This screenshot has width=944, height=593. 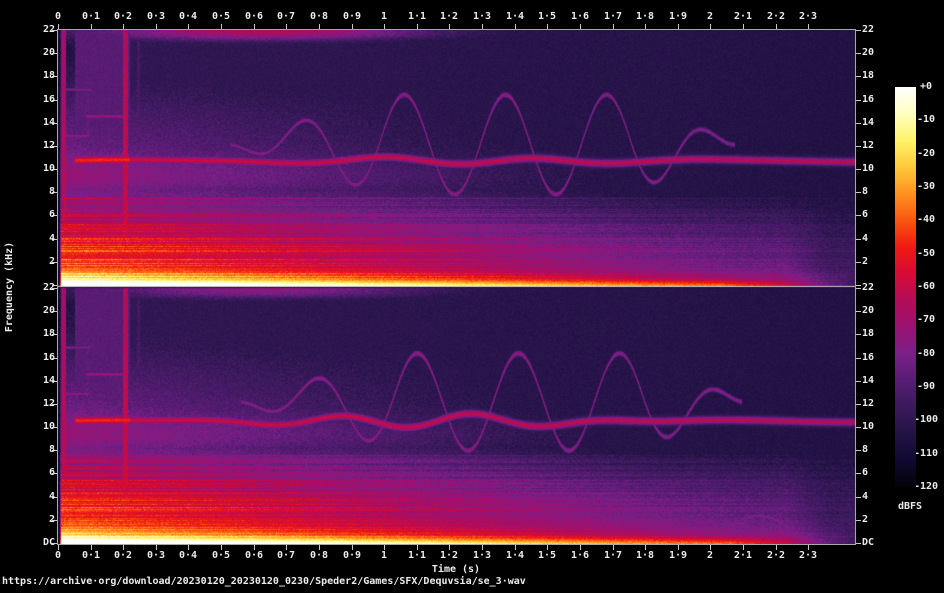 I want to click on freq-tick-label: DC, so click(x=868, y=542).